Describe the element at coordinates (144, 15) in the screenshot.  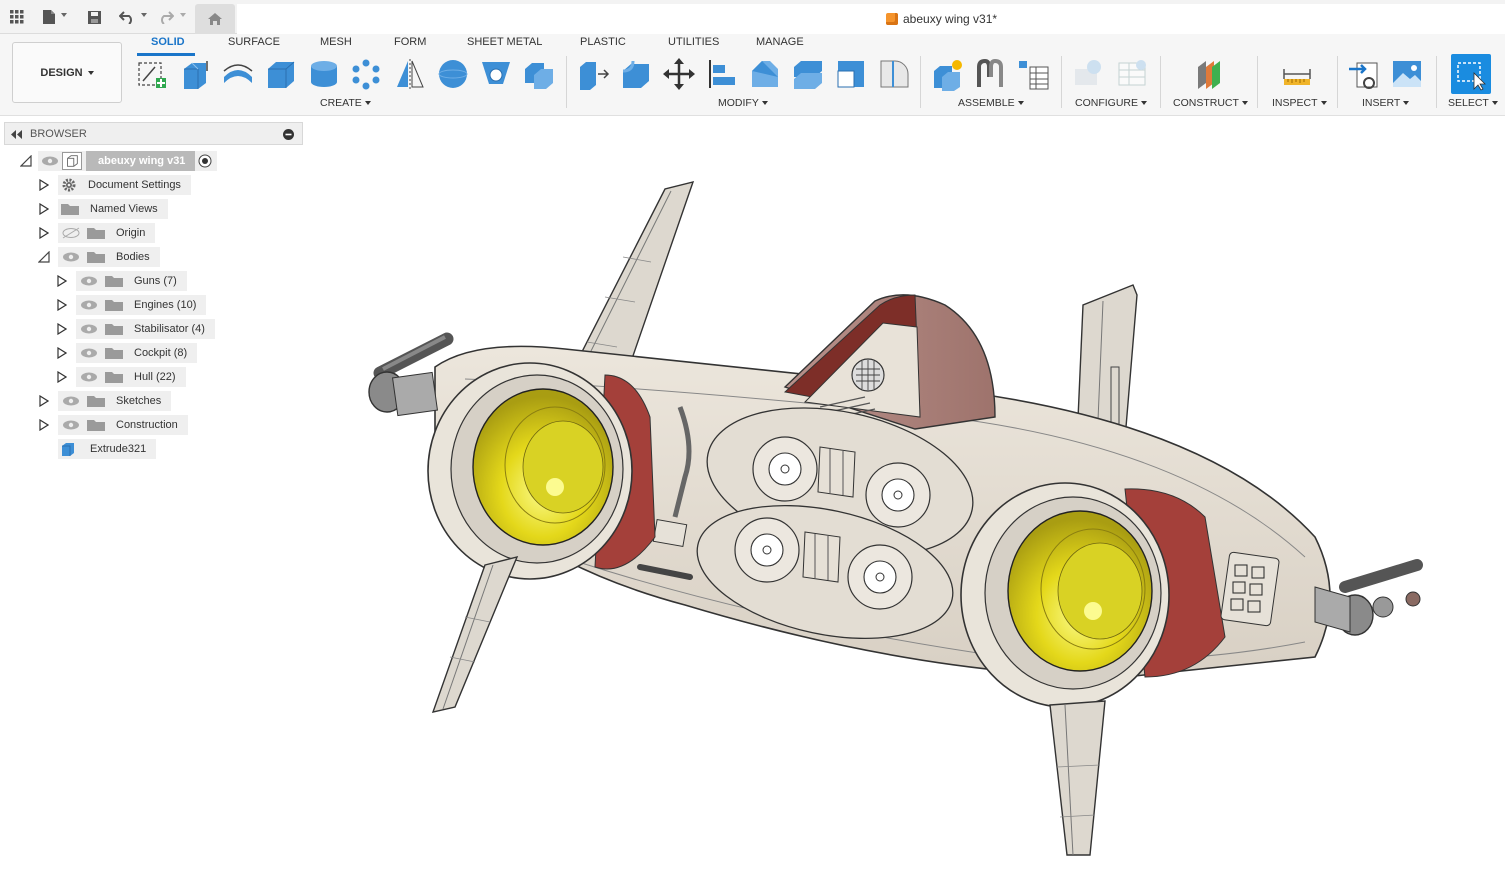
I see `undo-caret-icon` at that location.